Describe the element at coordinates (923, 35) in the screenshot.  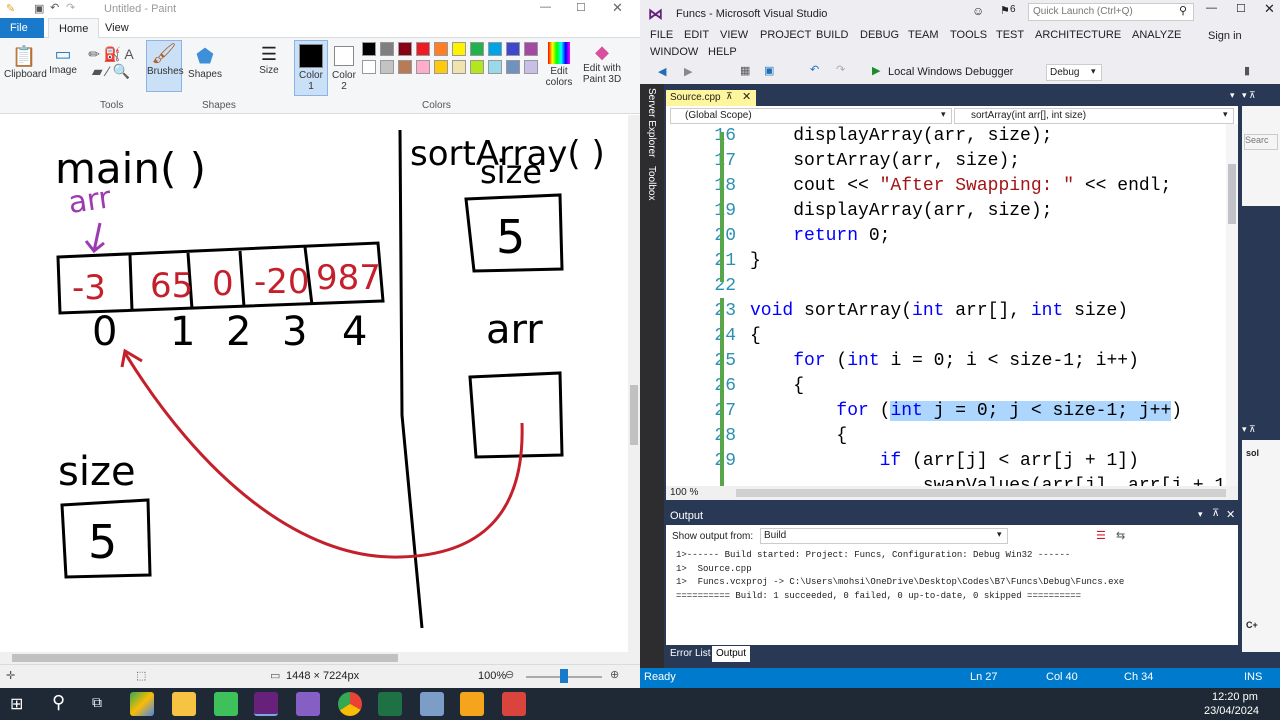
I see `menu-team: TEAM` at that location.